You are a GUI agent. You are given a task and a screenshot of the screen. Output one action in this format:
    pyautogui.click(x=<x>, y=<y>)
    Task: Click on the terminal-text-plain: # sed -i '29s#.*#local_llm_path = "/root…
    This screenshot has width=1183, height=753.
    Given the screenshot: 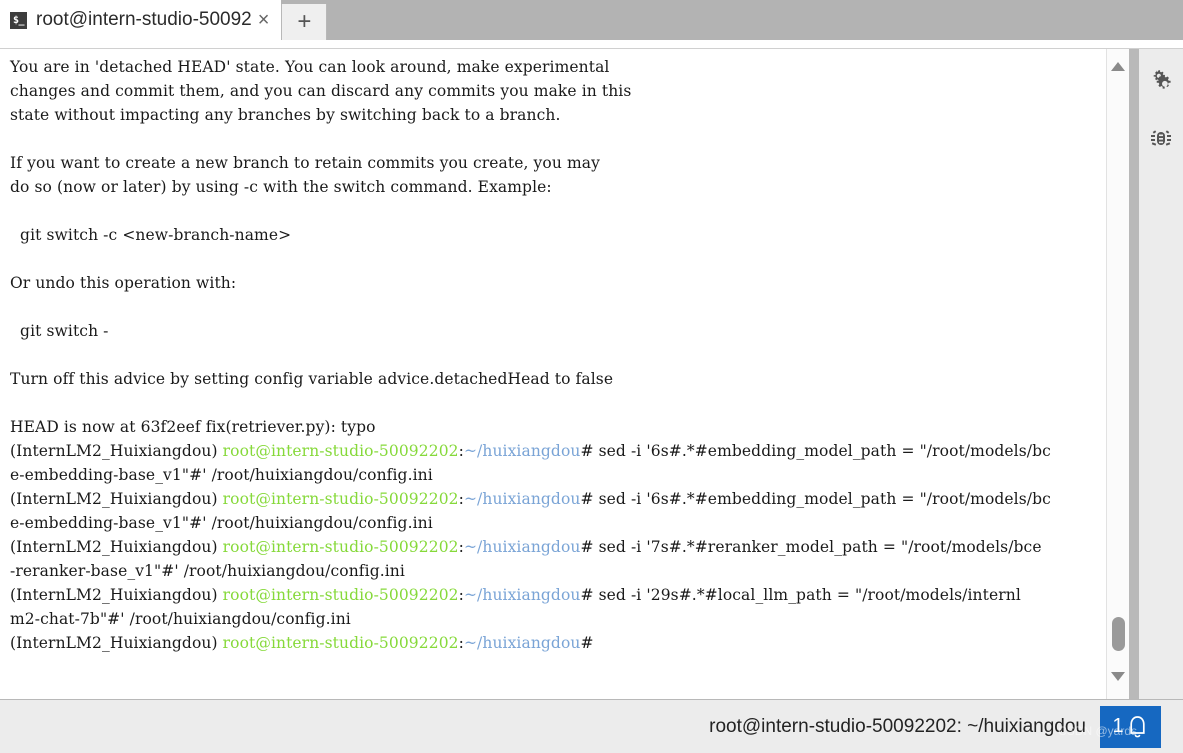 What is the action you would take?
    pyautogui.click(x=800, y=595)
    